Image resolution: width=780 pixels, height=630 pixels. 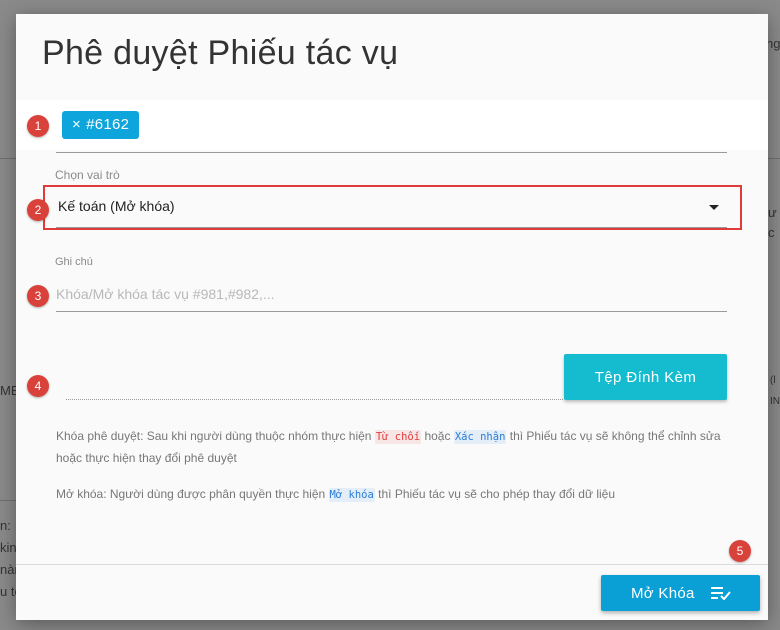 I want to click on ticket-chip-label: #6162, so click(x=108, y=124).